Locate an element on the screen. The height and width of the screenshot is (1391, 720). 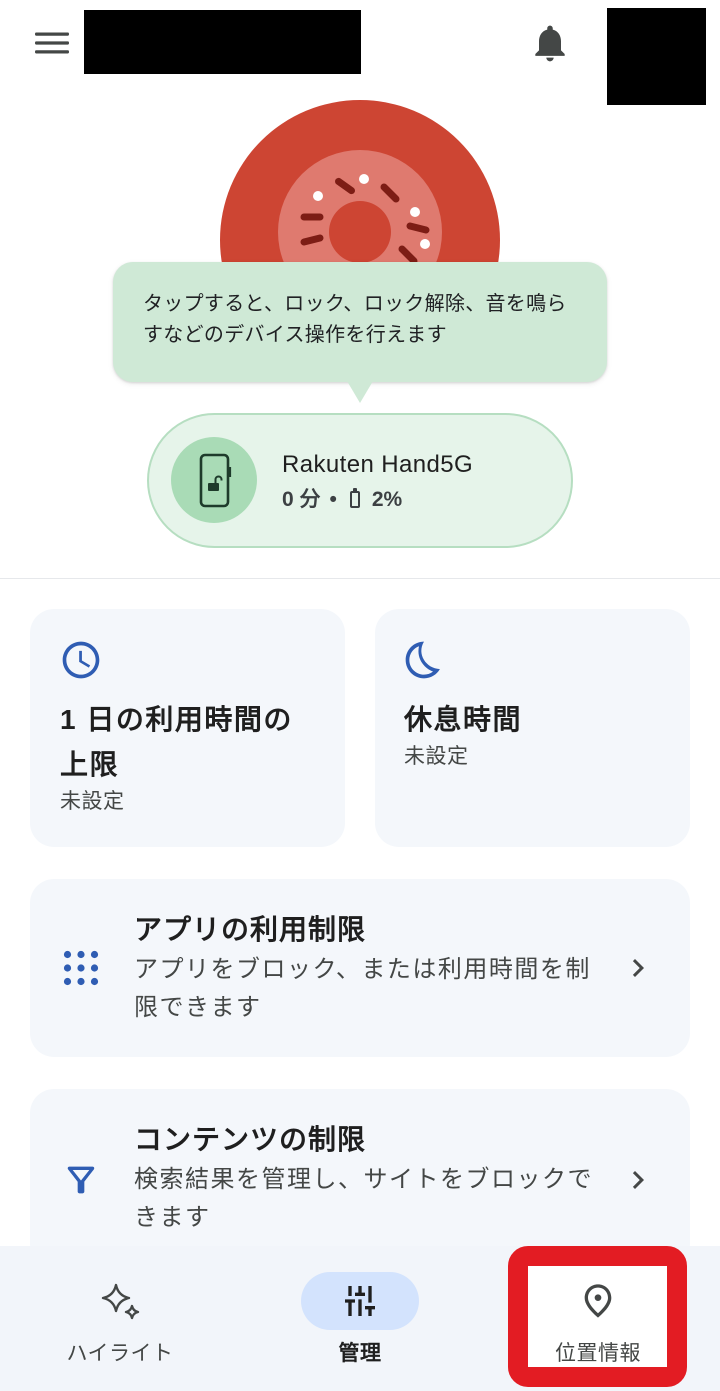
downtime-status: 未設定 is located at coordinates (436, 756).